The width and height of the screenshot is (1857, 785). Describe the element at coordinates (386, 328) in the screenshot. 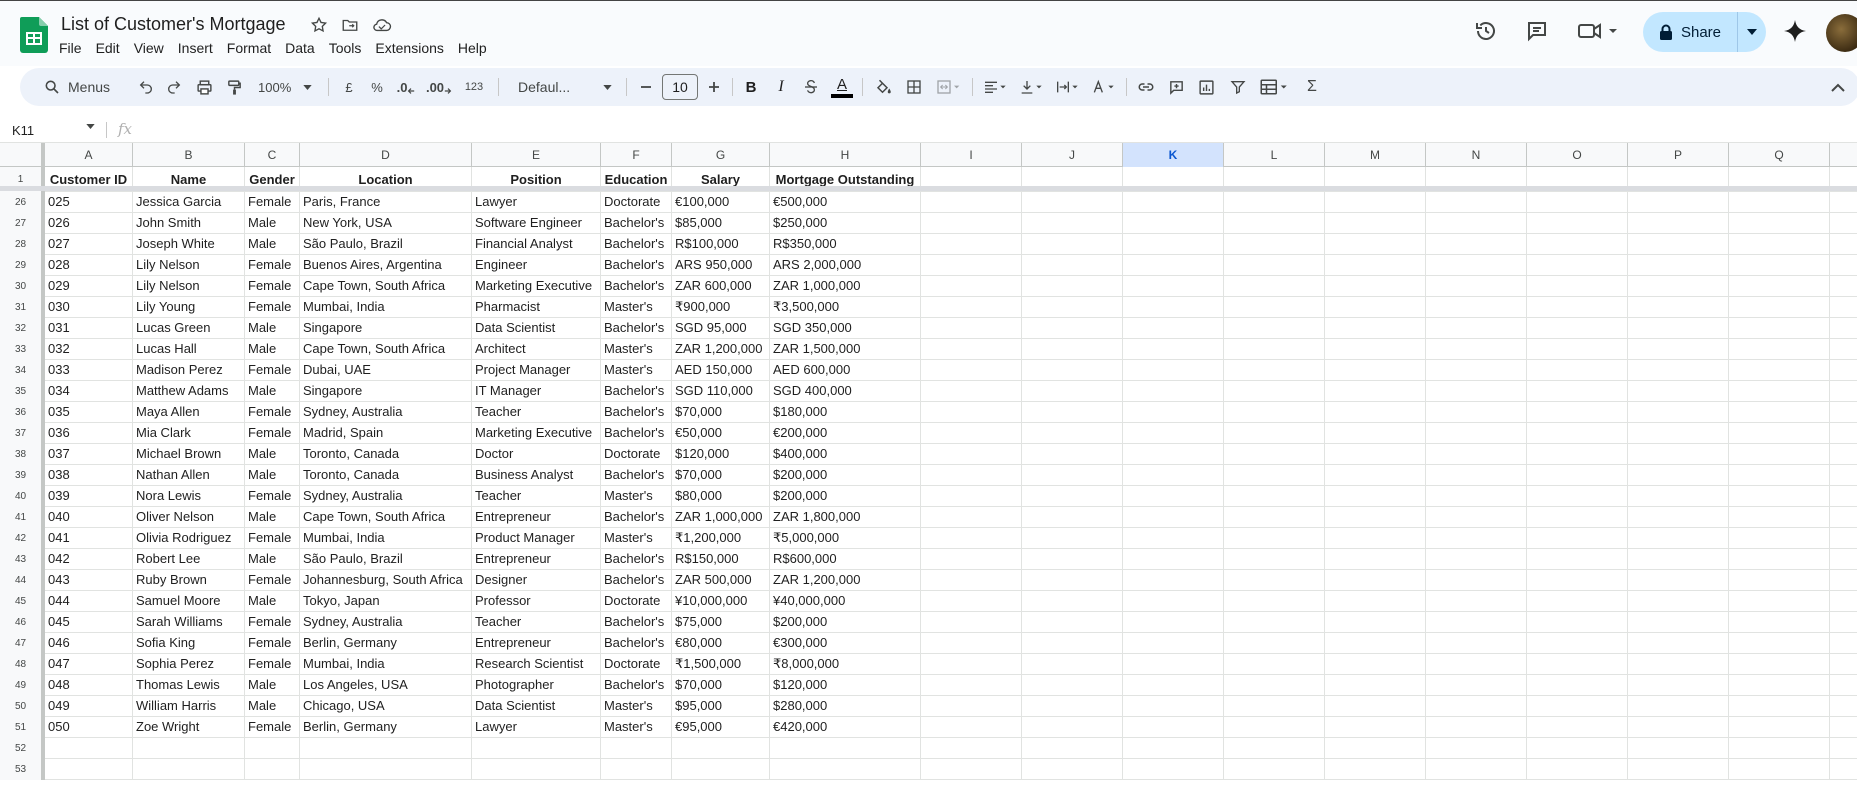

I see `table-cell: Singapore` at that location.